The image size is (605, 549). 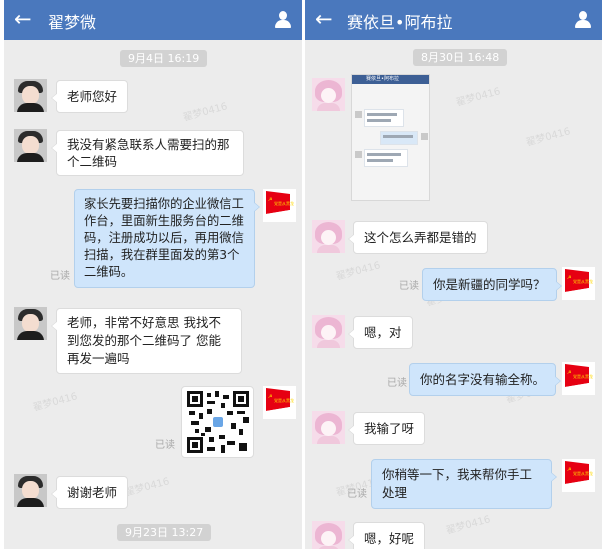 I want to click on timestamp: 8月30日 16:48, so click(x=460, y=57).